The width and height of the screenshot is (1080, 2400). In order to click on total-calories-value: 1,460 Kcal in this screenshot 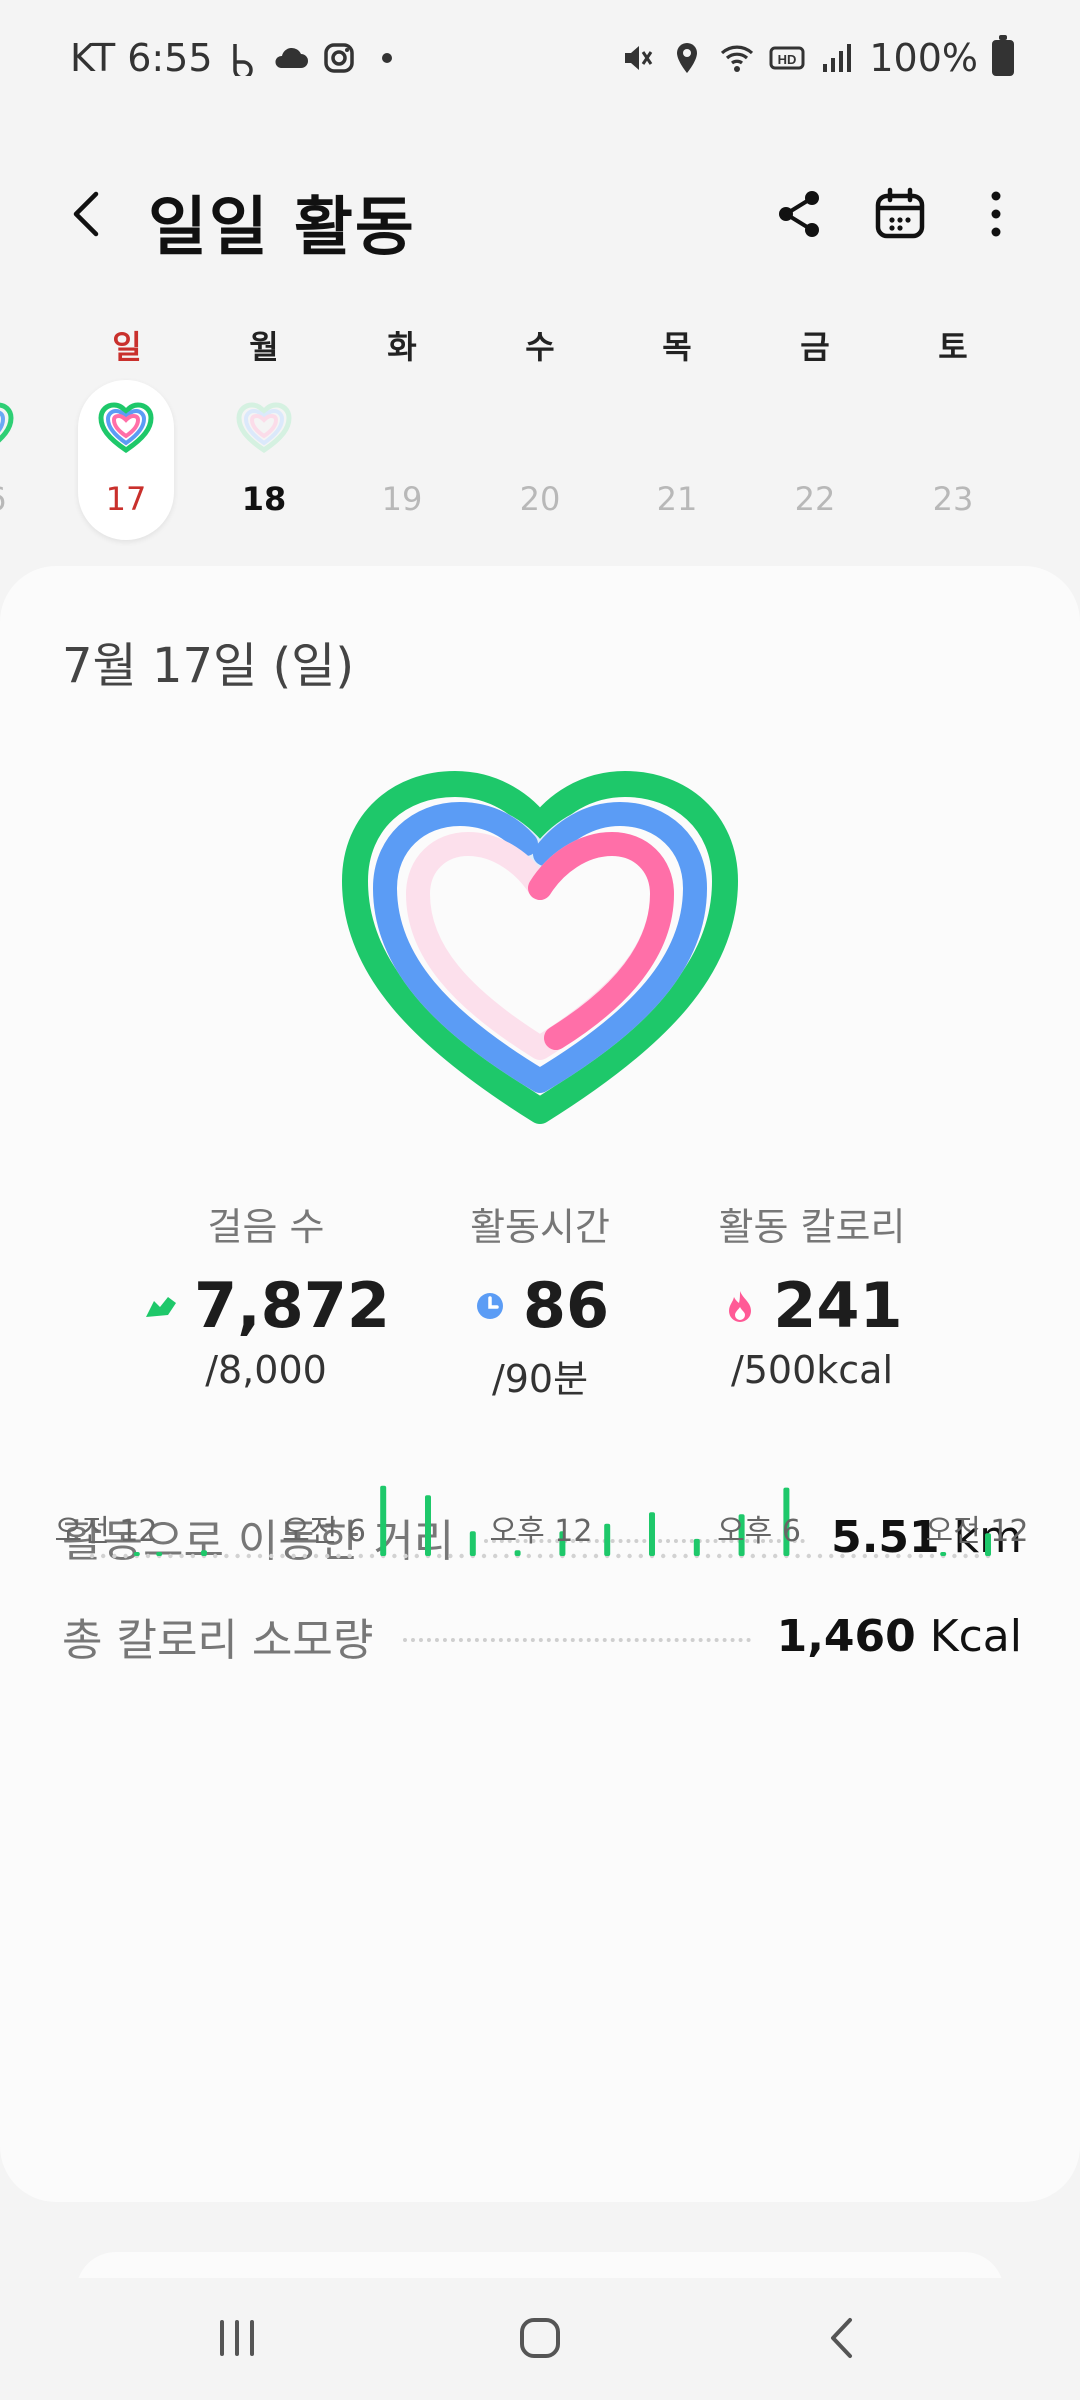, I will do `click(899, 1636)`.